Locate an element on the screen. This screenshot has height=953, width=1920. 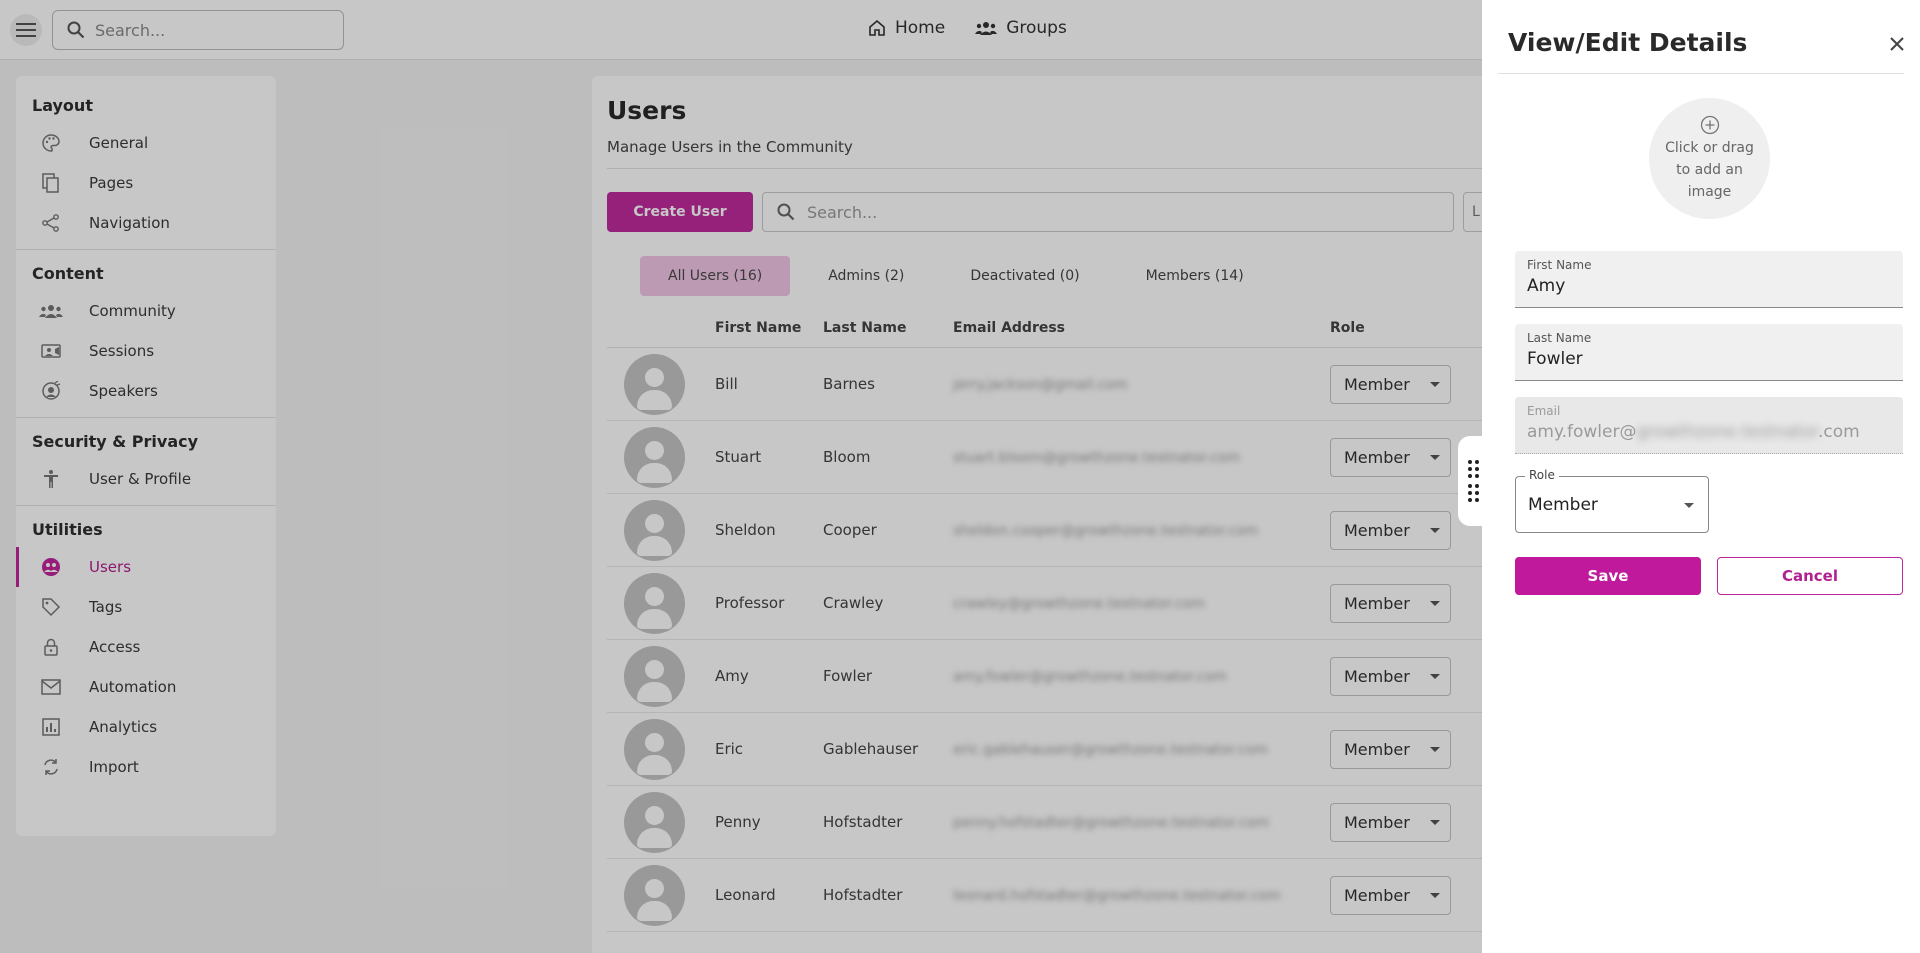
last-name-value: Fowler is located at coordinates (1555, 359).